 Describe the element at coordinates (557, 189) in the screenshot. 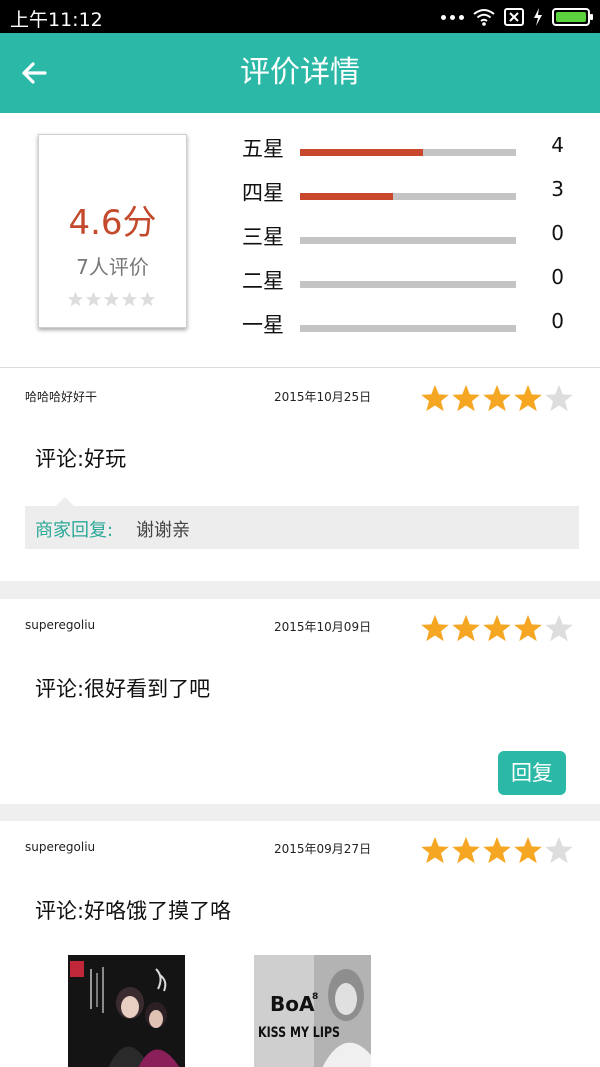

I see `distribution-count: 3` at that location.